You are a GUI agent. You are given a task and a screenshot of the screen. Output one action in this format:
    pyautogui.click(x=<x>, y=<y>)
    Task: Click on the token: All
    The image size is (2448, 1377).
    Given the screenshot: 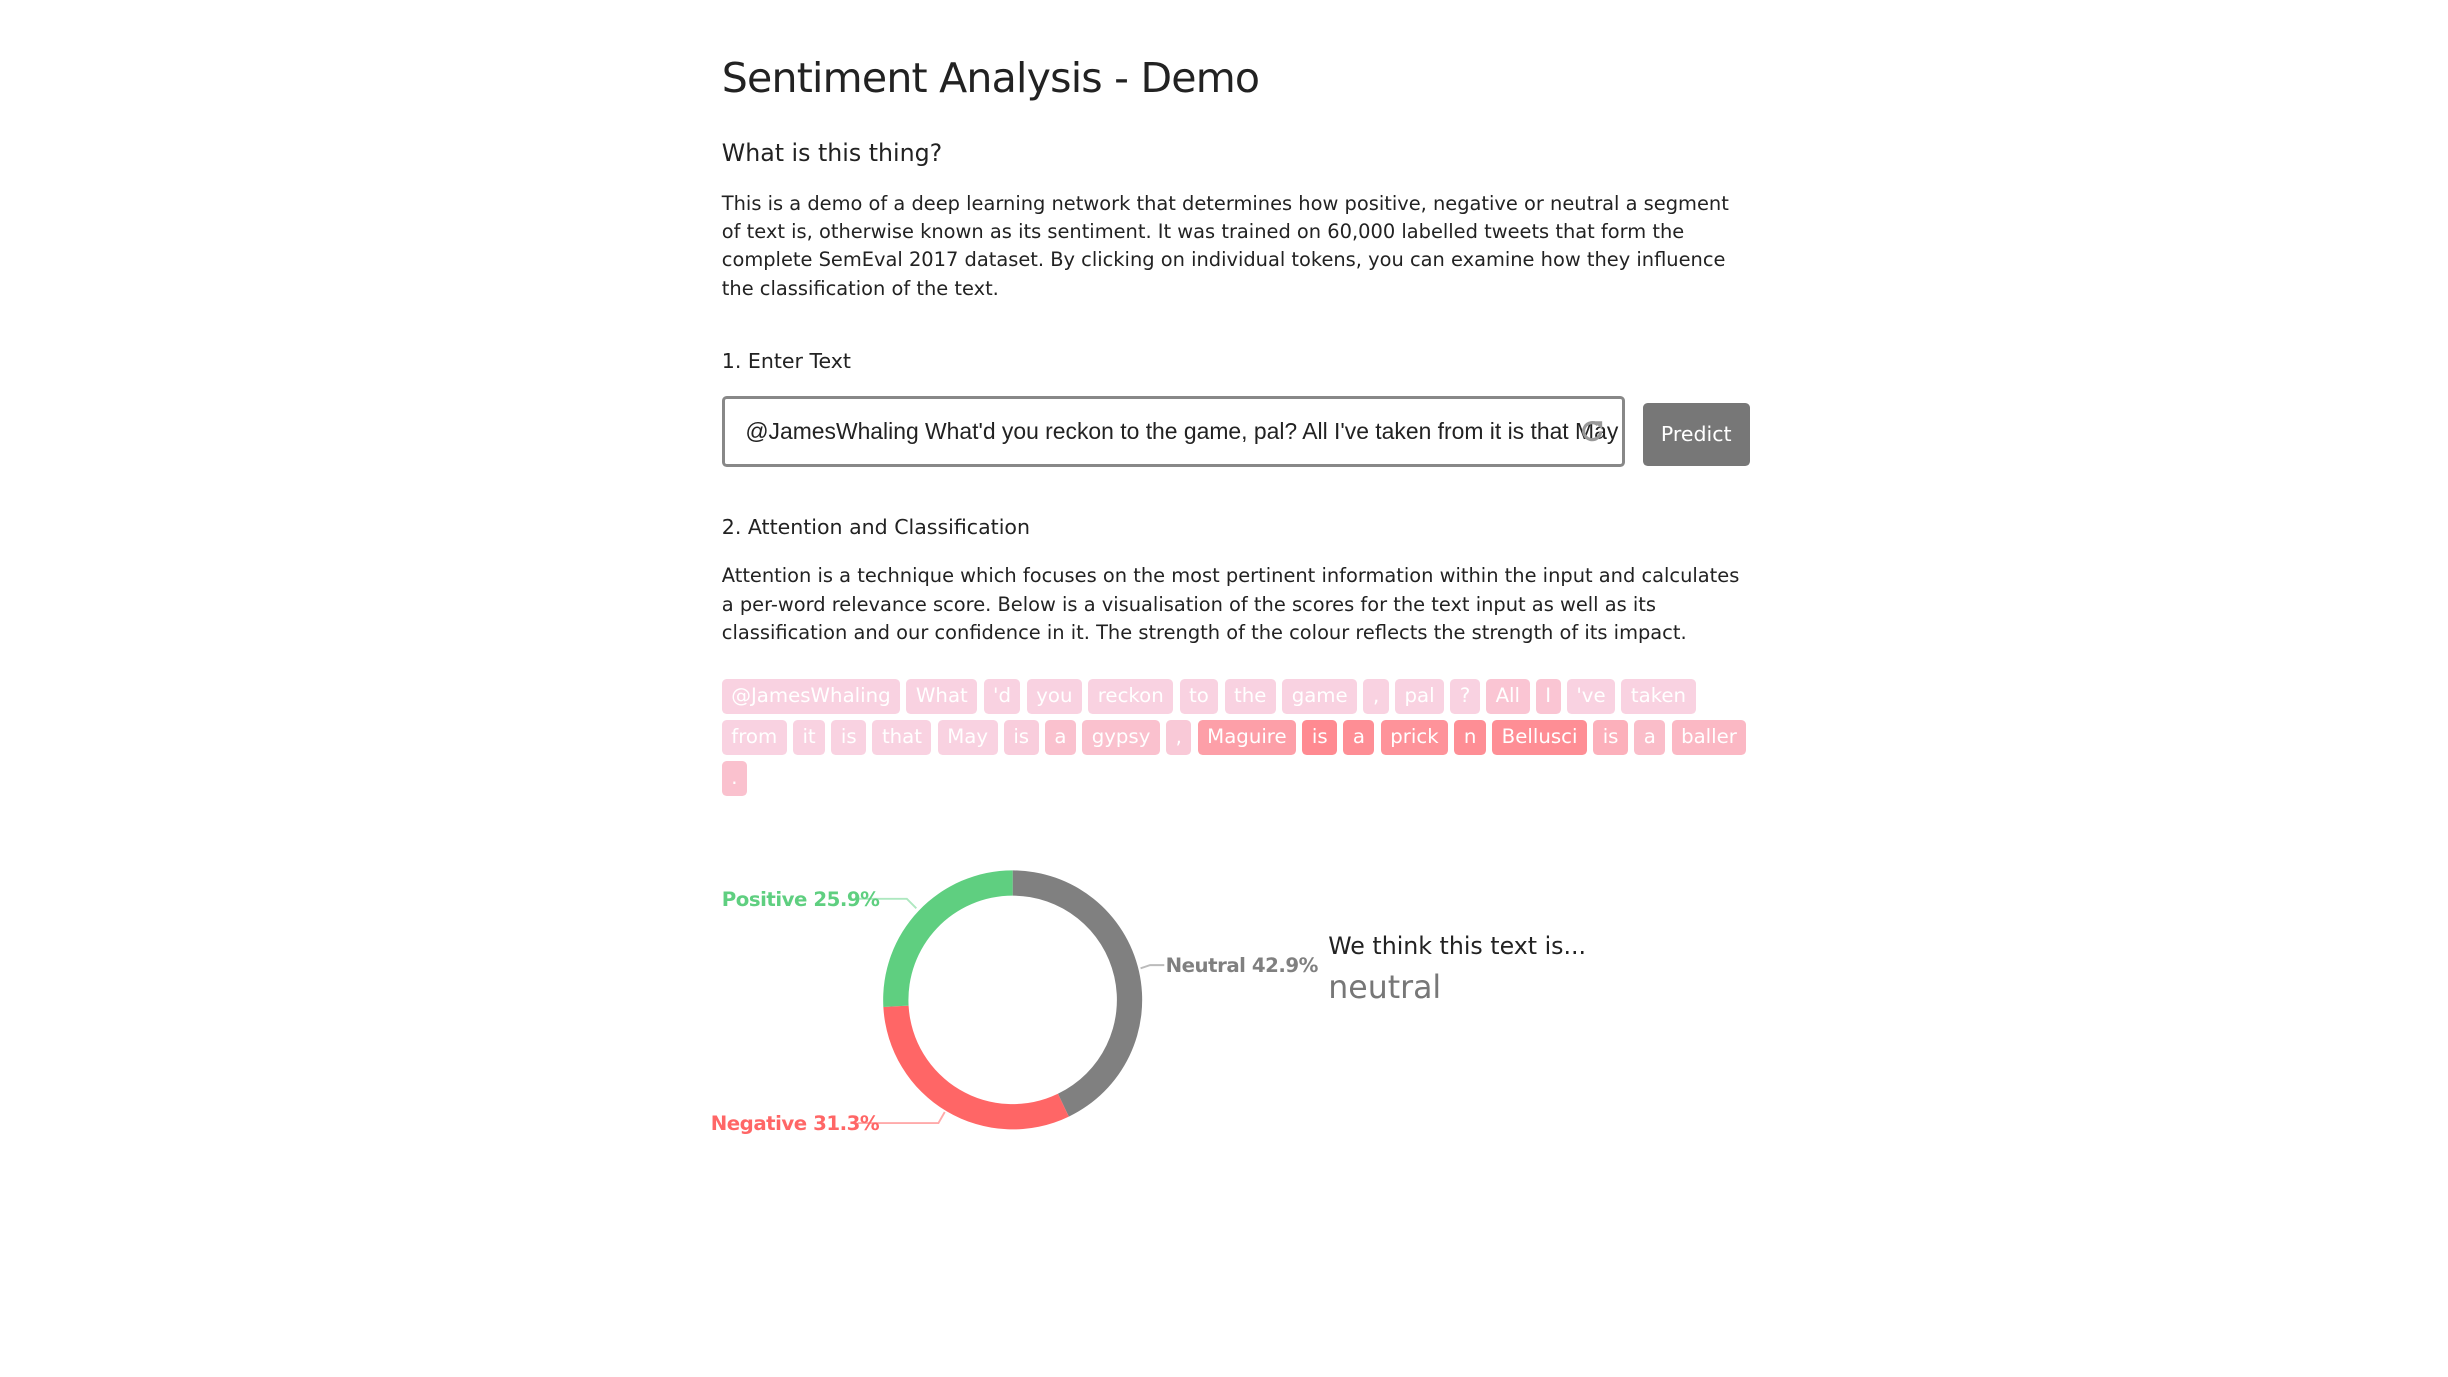 What is the action you would take?
    pyautogui.click(x=1508, y=696)
    